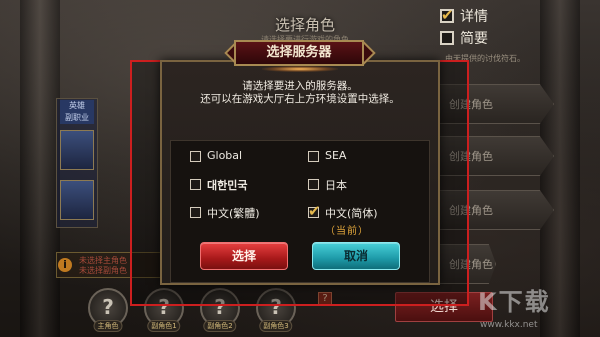 The width and height of the screenshot is (600, 337). I want to click on option-brief: 简要, so click(464, 38).